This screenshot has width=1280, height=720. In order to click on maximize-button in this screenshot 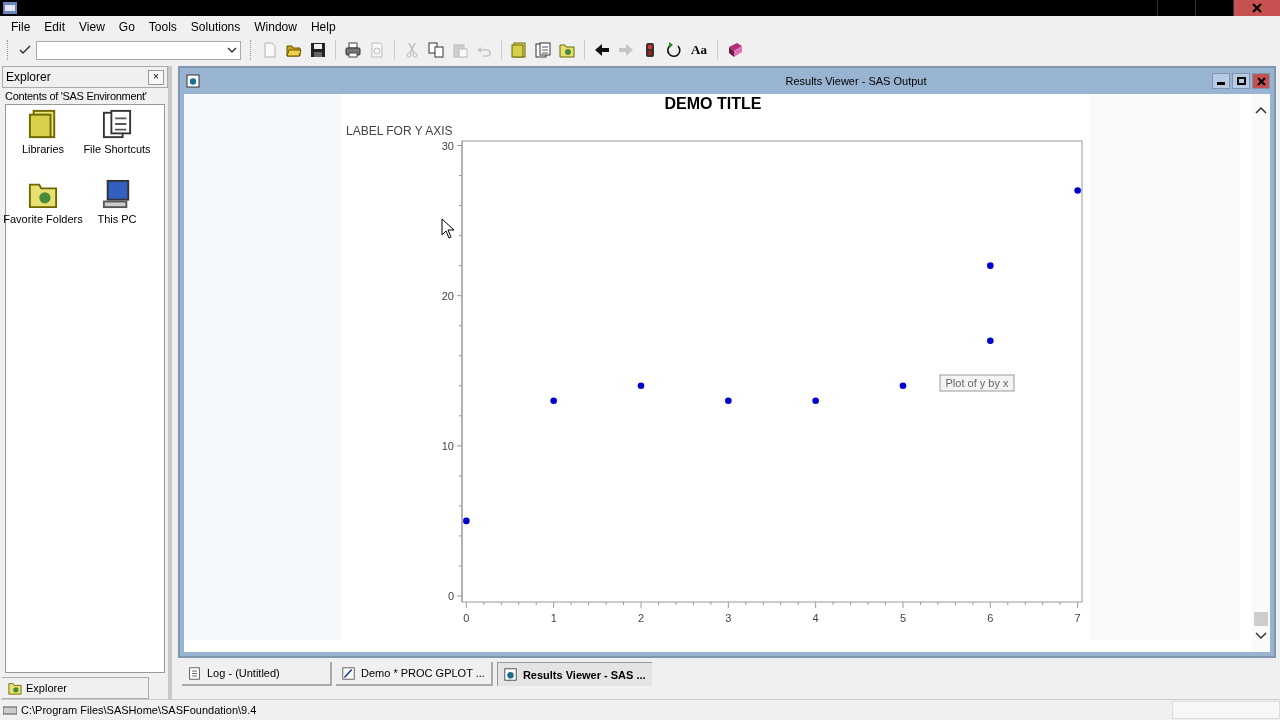, I will do `click(1241, 81)`.